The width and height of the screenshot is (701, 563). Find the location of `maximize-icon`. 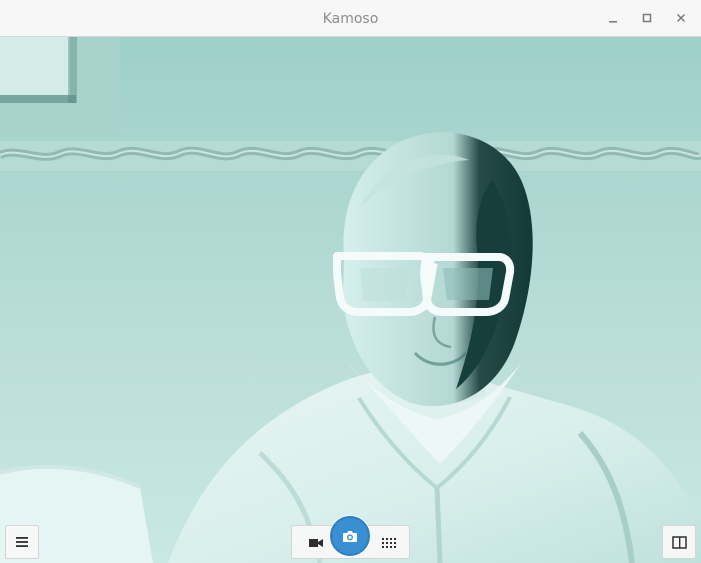

maximize-icon is located at coordinates (647, 18).